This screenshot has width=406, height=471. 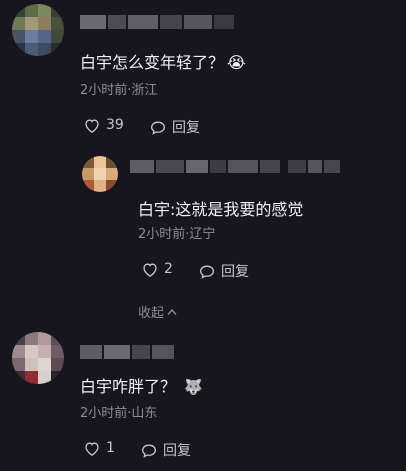 I want to click on like-button: 2, so click(x=157, y=269).